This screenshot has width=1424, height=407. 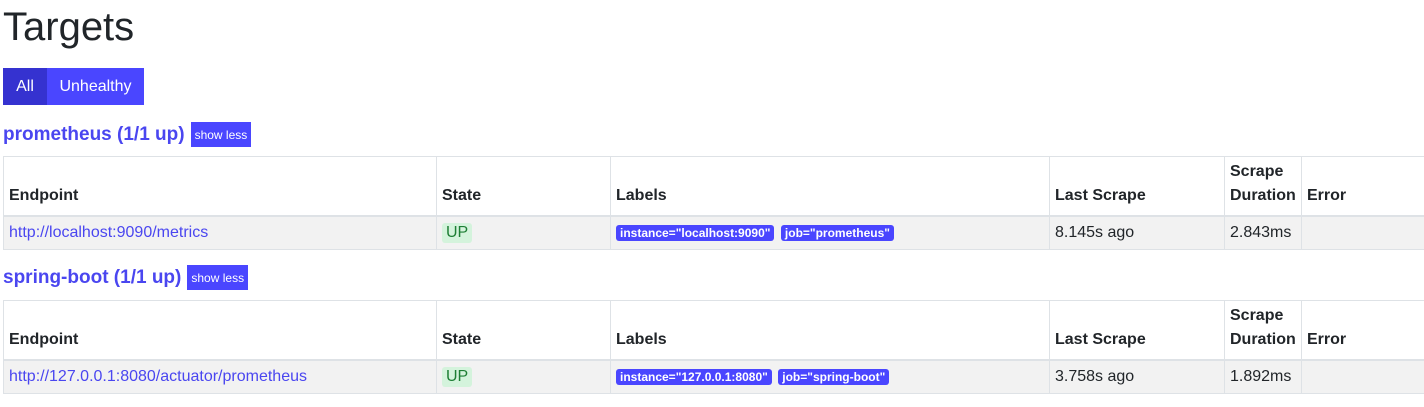 I want to click on endpoint-cell: http://localhost:9090/metrics, so click(x=220, y=232).